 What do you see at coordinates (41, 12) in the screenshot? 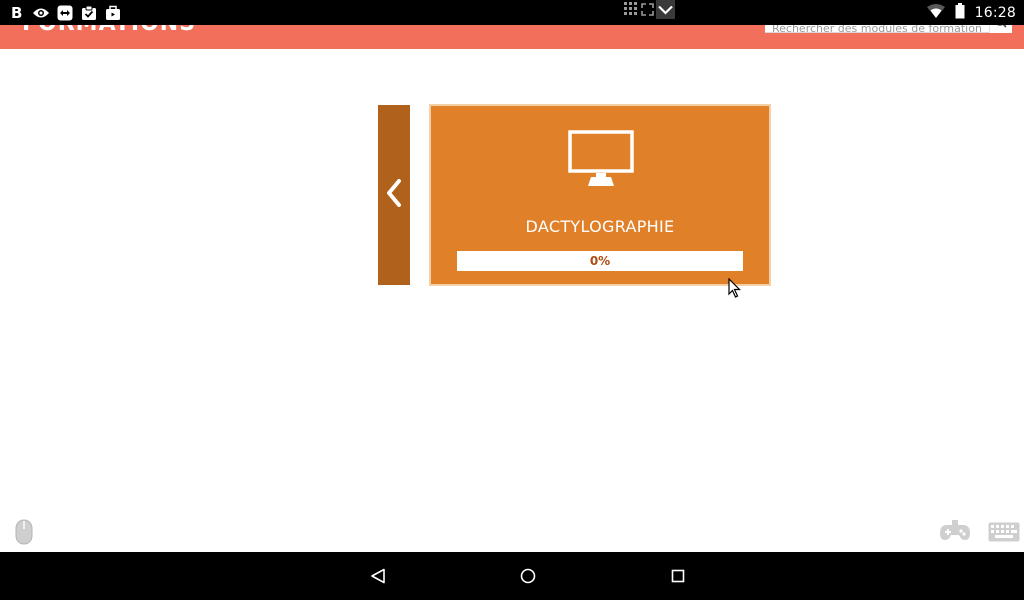
I see `eye-icon` at bounding box center [41, 12].